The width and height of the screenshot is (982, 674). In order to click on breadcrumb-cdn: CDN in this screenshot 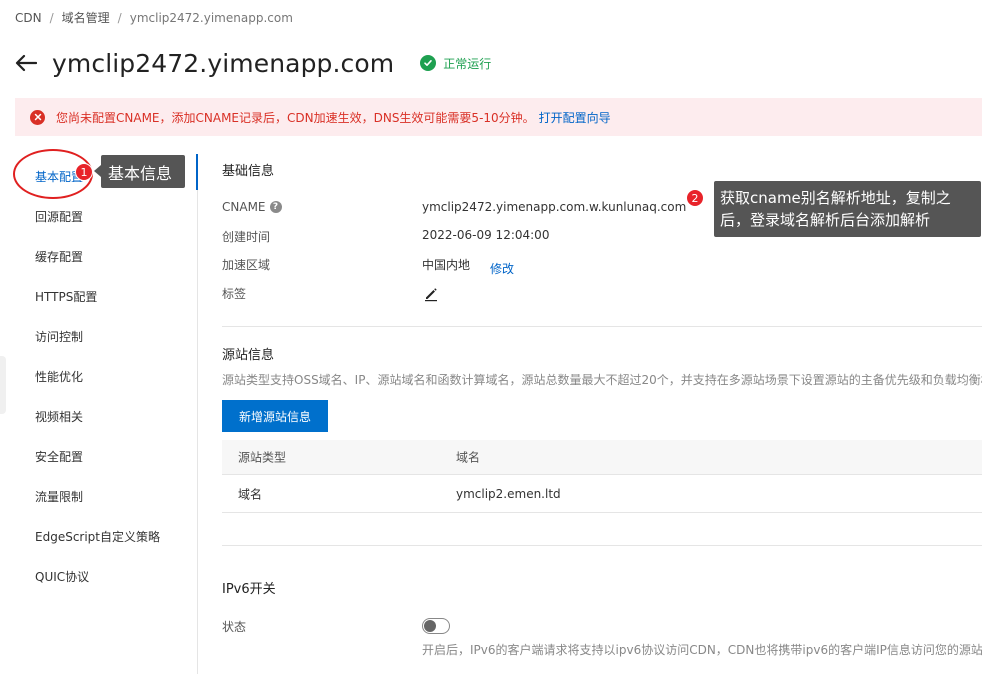, I will do `click(28, 18)`.